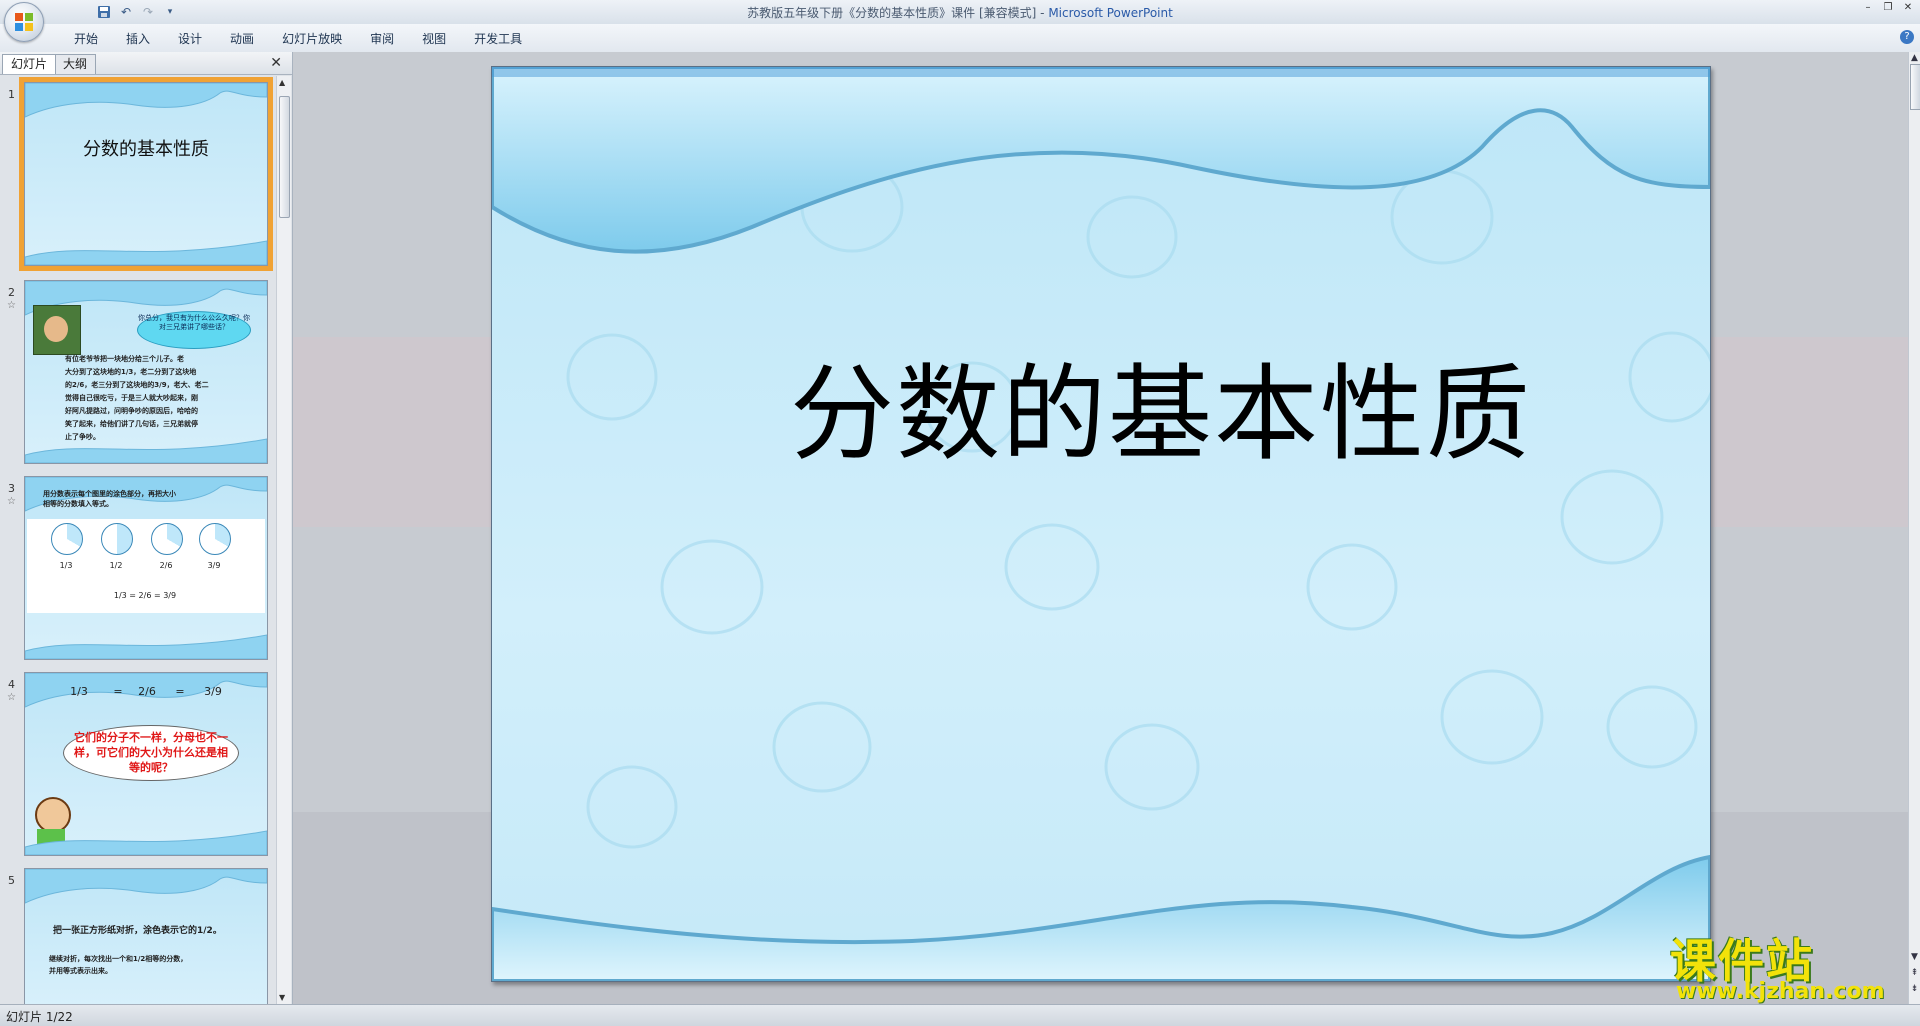  I want to click on slide-thumbnail-1: 分数的基本性质, so click(146, 174).